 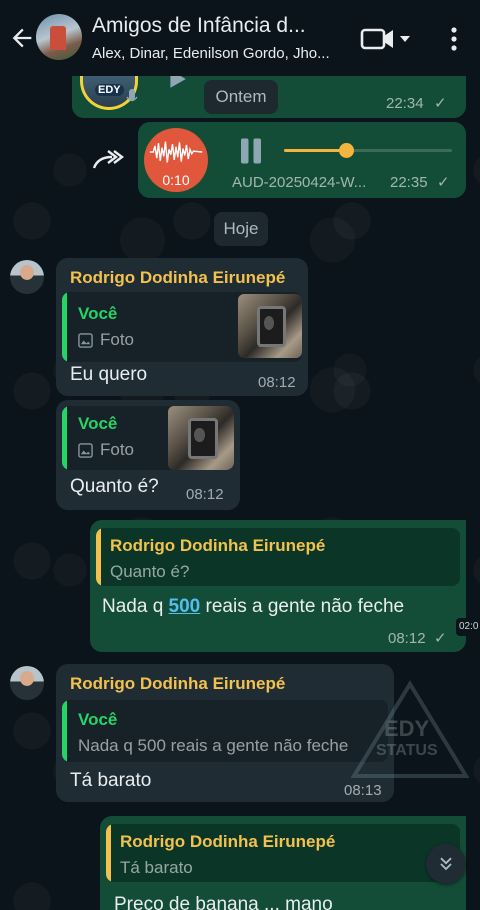 What do you see at coordinates (22, 38) in the screenshot?
I see `back-arrow-icon` at bounding box center [22, 38].